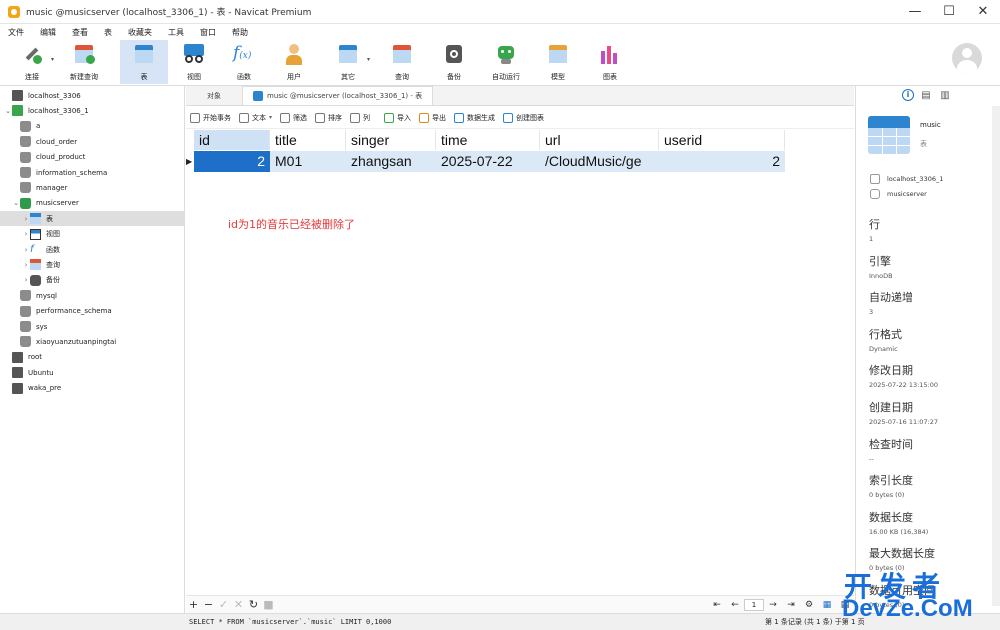  Describe the element at coordinates (92, 388) in the screenshot. I see `tree-item: waka_pre` at that location.